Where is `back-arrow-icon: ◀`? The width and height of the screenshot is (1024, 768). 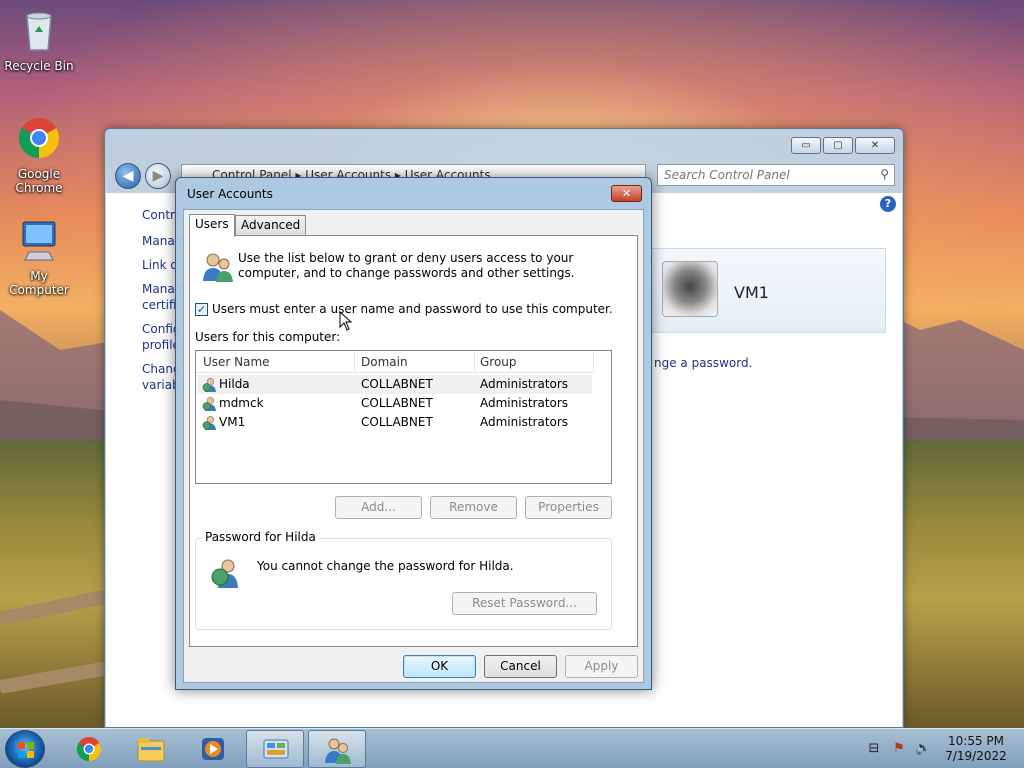 back-arrow-icon: ◀ is located at coordinates (128, 176).